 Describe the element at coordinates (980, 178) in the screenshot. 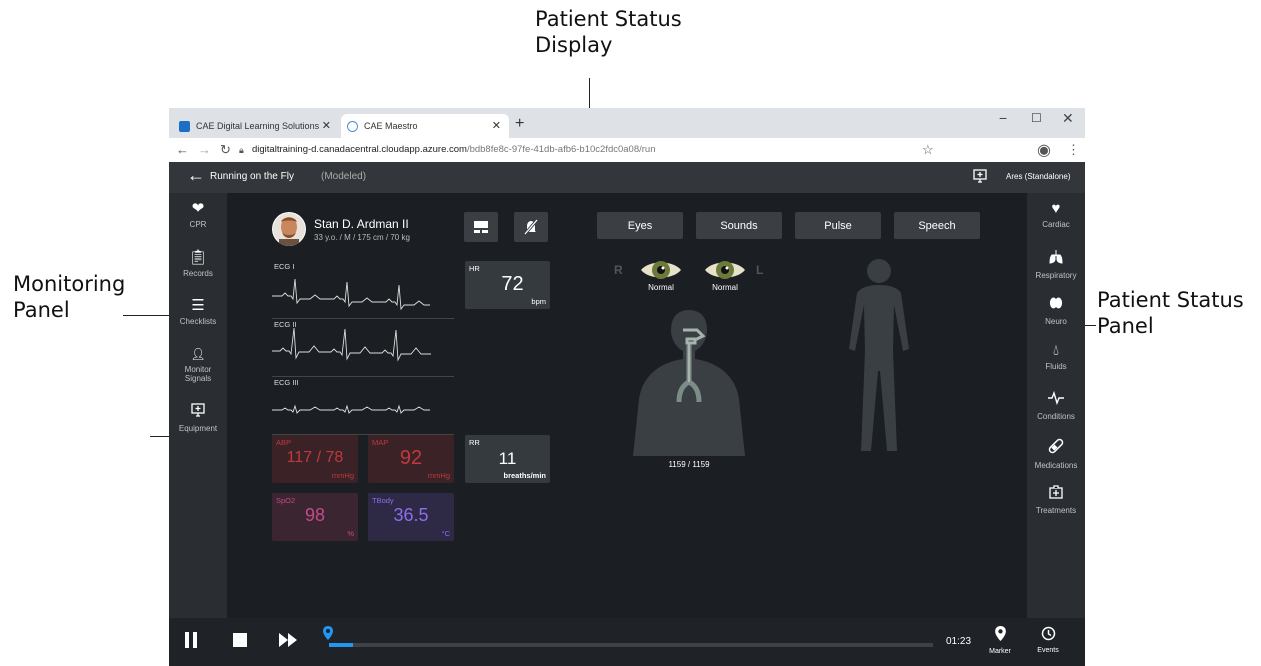

I see `simulator-monitor-icon` at that location.